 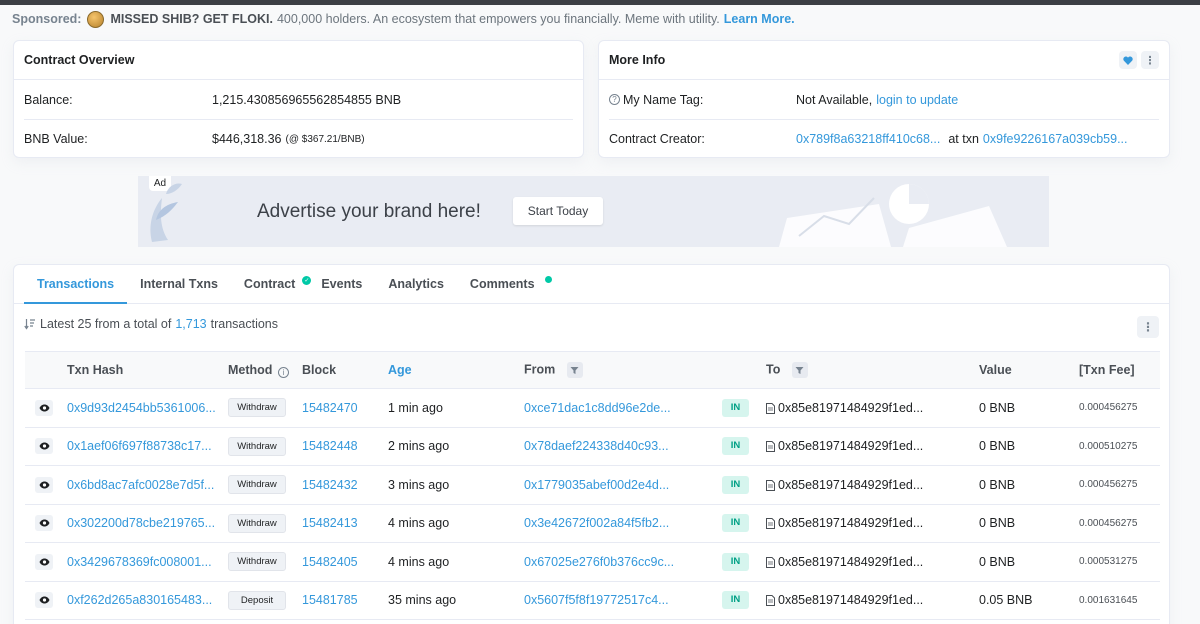 I want to click on header-age: Age, so click(x=456, y=370).